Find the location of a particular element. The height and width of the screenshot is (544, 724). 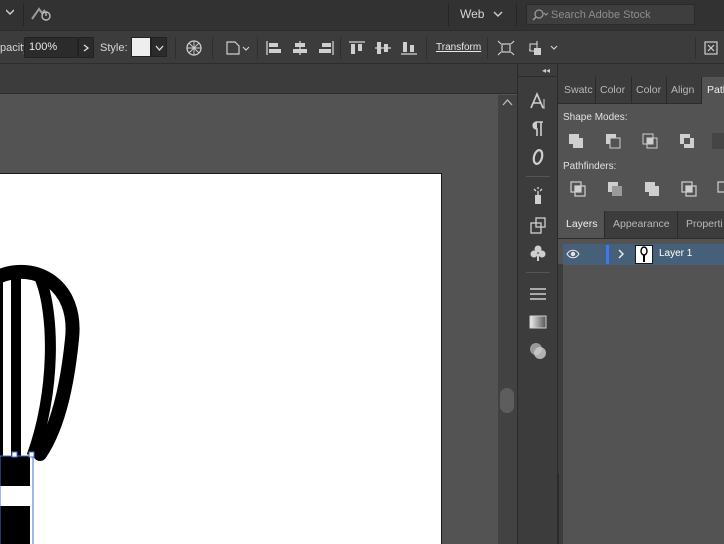

style-dropdown-button is located at coordinates (159, 47).